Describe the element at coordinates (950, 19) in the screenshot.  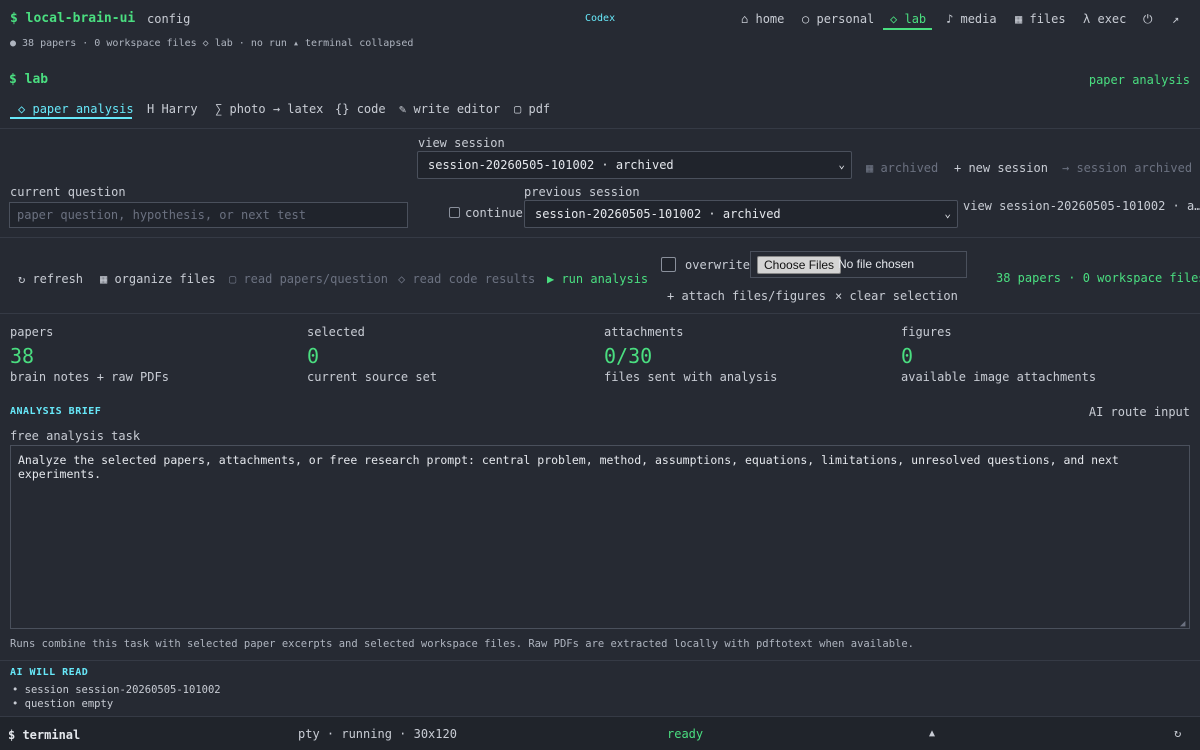
I see `music-icon: ♪` at that location.